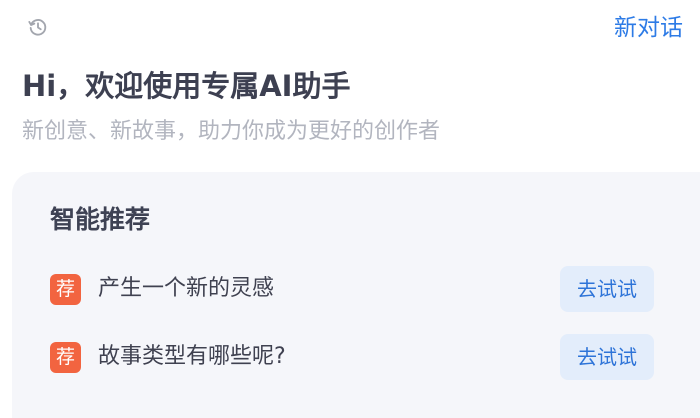  Describe the element at coordinates (186, 86) in the screenshot. I see `welcome-title: Hi，欢迎使用专属AI助手` at that location.